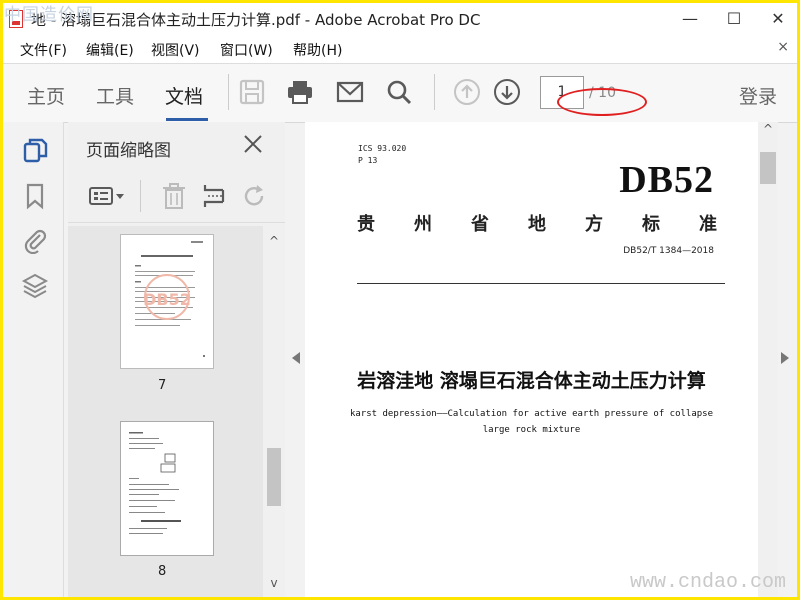 The width and height of the screenshot is (800, 600). Describe the element at coordinates (708, 224) in the screenshot. I see `standard-char: 准` at that location.